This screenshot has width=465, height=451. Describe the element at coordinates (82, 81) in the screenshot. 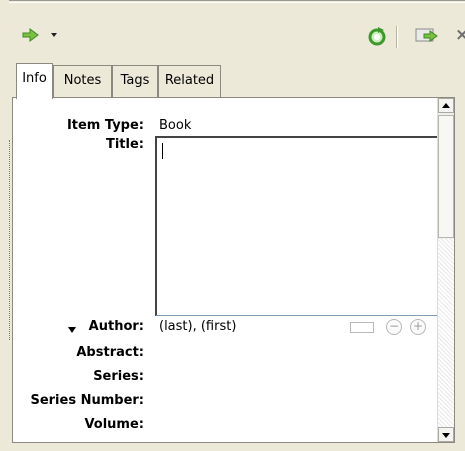

I see `tab-notes: Notes` at that location.